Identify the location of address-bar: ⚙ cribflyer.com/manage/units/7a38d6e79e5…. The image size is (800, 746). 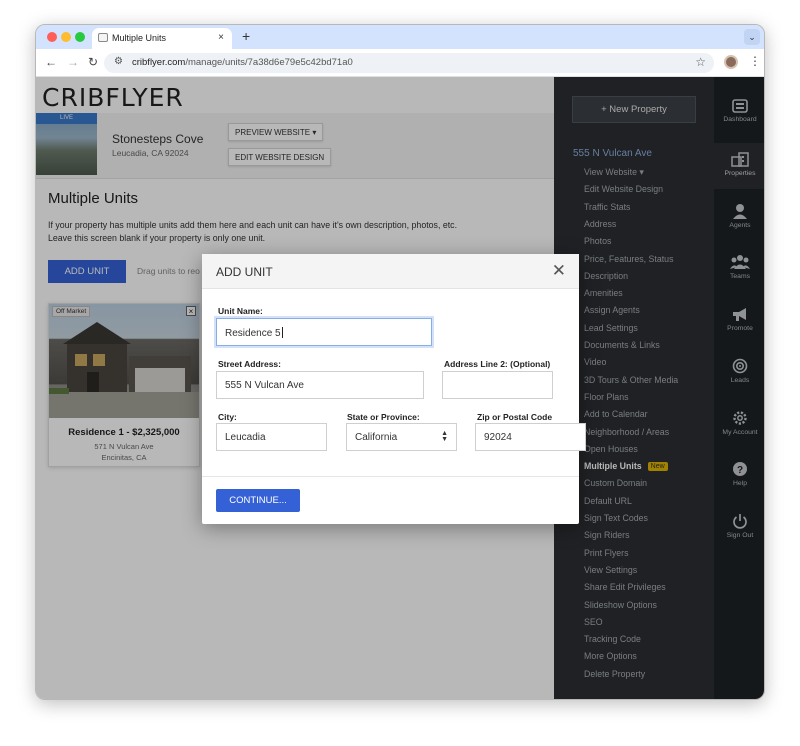
(409, 63).